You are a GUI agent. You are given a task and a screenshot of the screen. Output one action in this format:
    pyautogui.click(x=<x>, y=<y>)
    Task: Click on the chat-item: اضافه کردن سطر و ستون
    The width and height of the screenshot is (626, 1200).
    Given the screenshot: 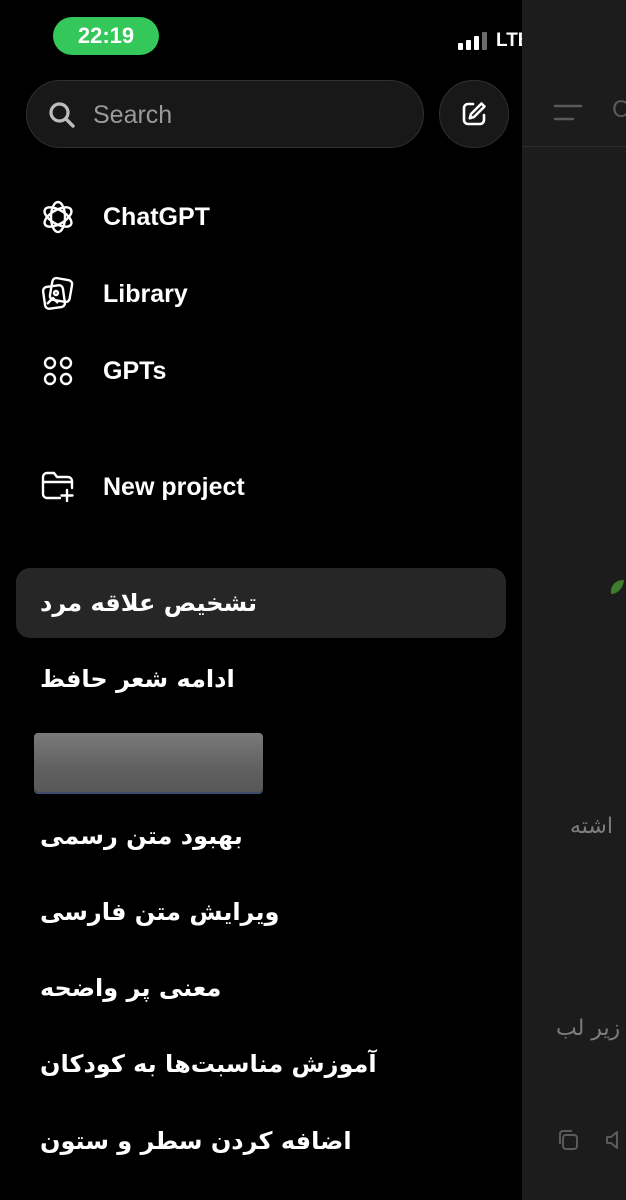 What is the action you would take?
    pyautogui.click(x=261, y=1141)
    